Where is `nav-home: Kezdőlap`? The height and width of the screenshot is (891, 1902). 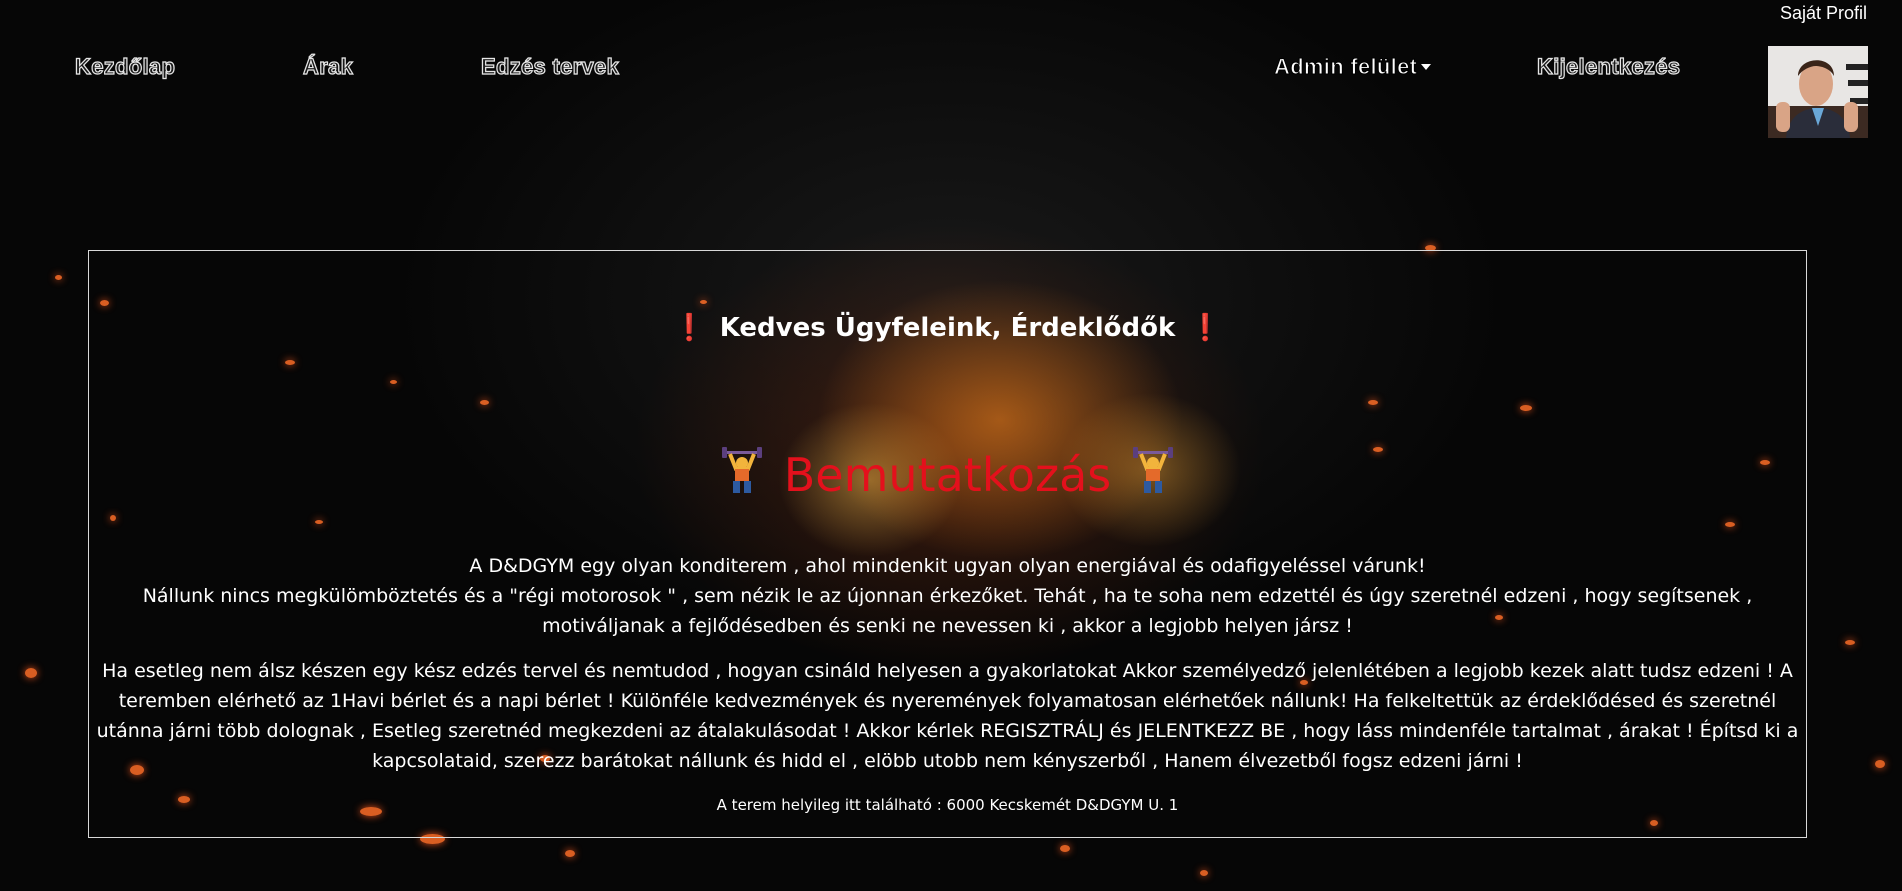
nav-home: Kezdőlap is located at coordinates (124, 66).